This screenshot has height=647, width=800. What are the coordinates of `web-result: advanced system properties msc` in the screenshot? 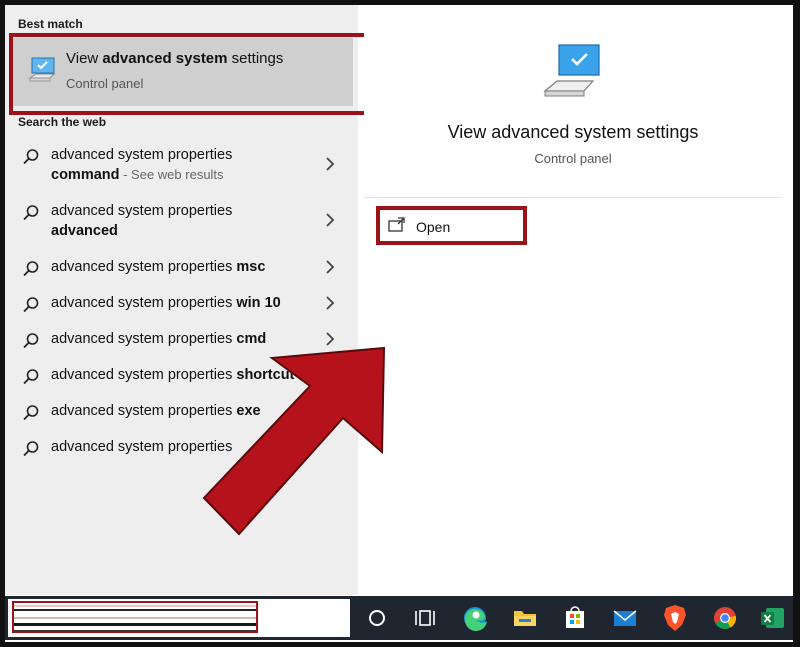 It's located at (180, 271).